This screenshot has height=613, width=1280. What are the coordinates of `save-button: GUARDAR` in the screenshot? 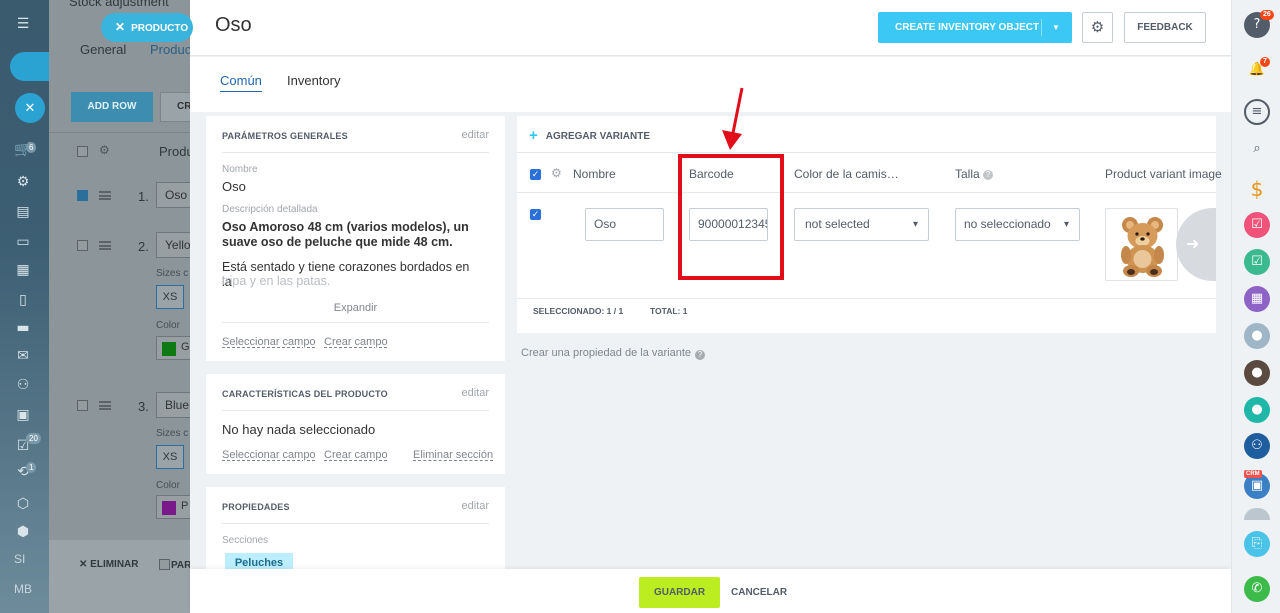 It's located at (679, 592).